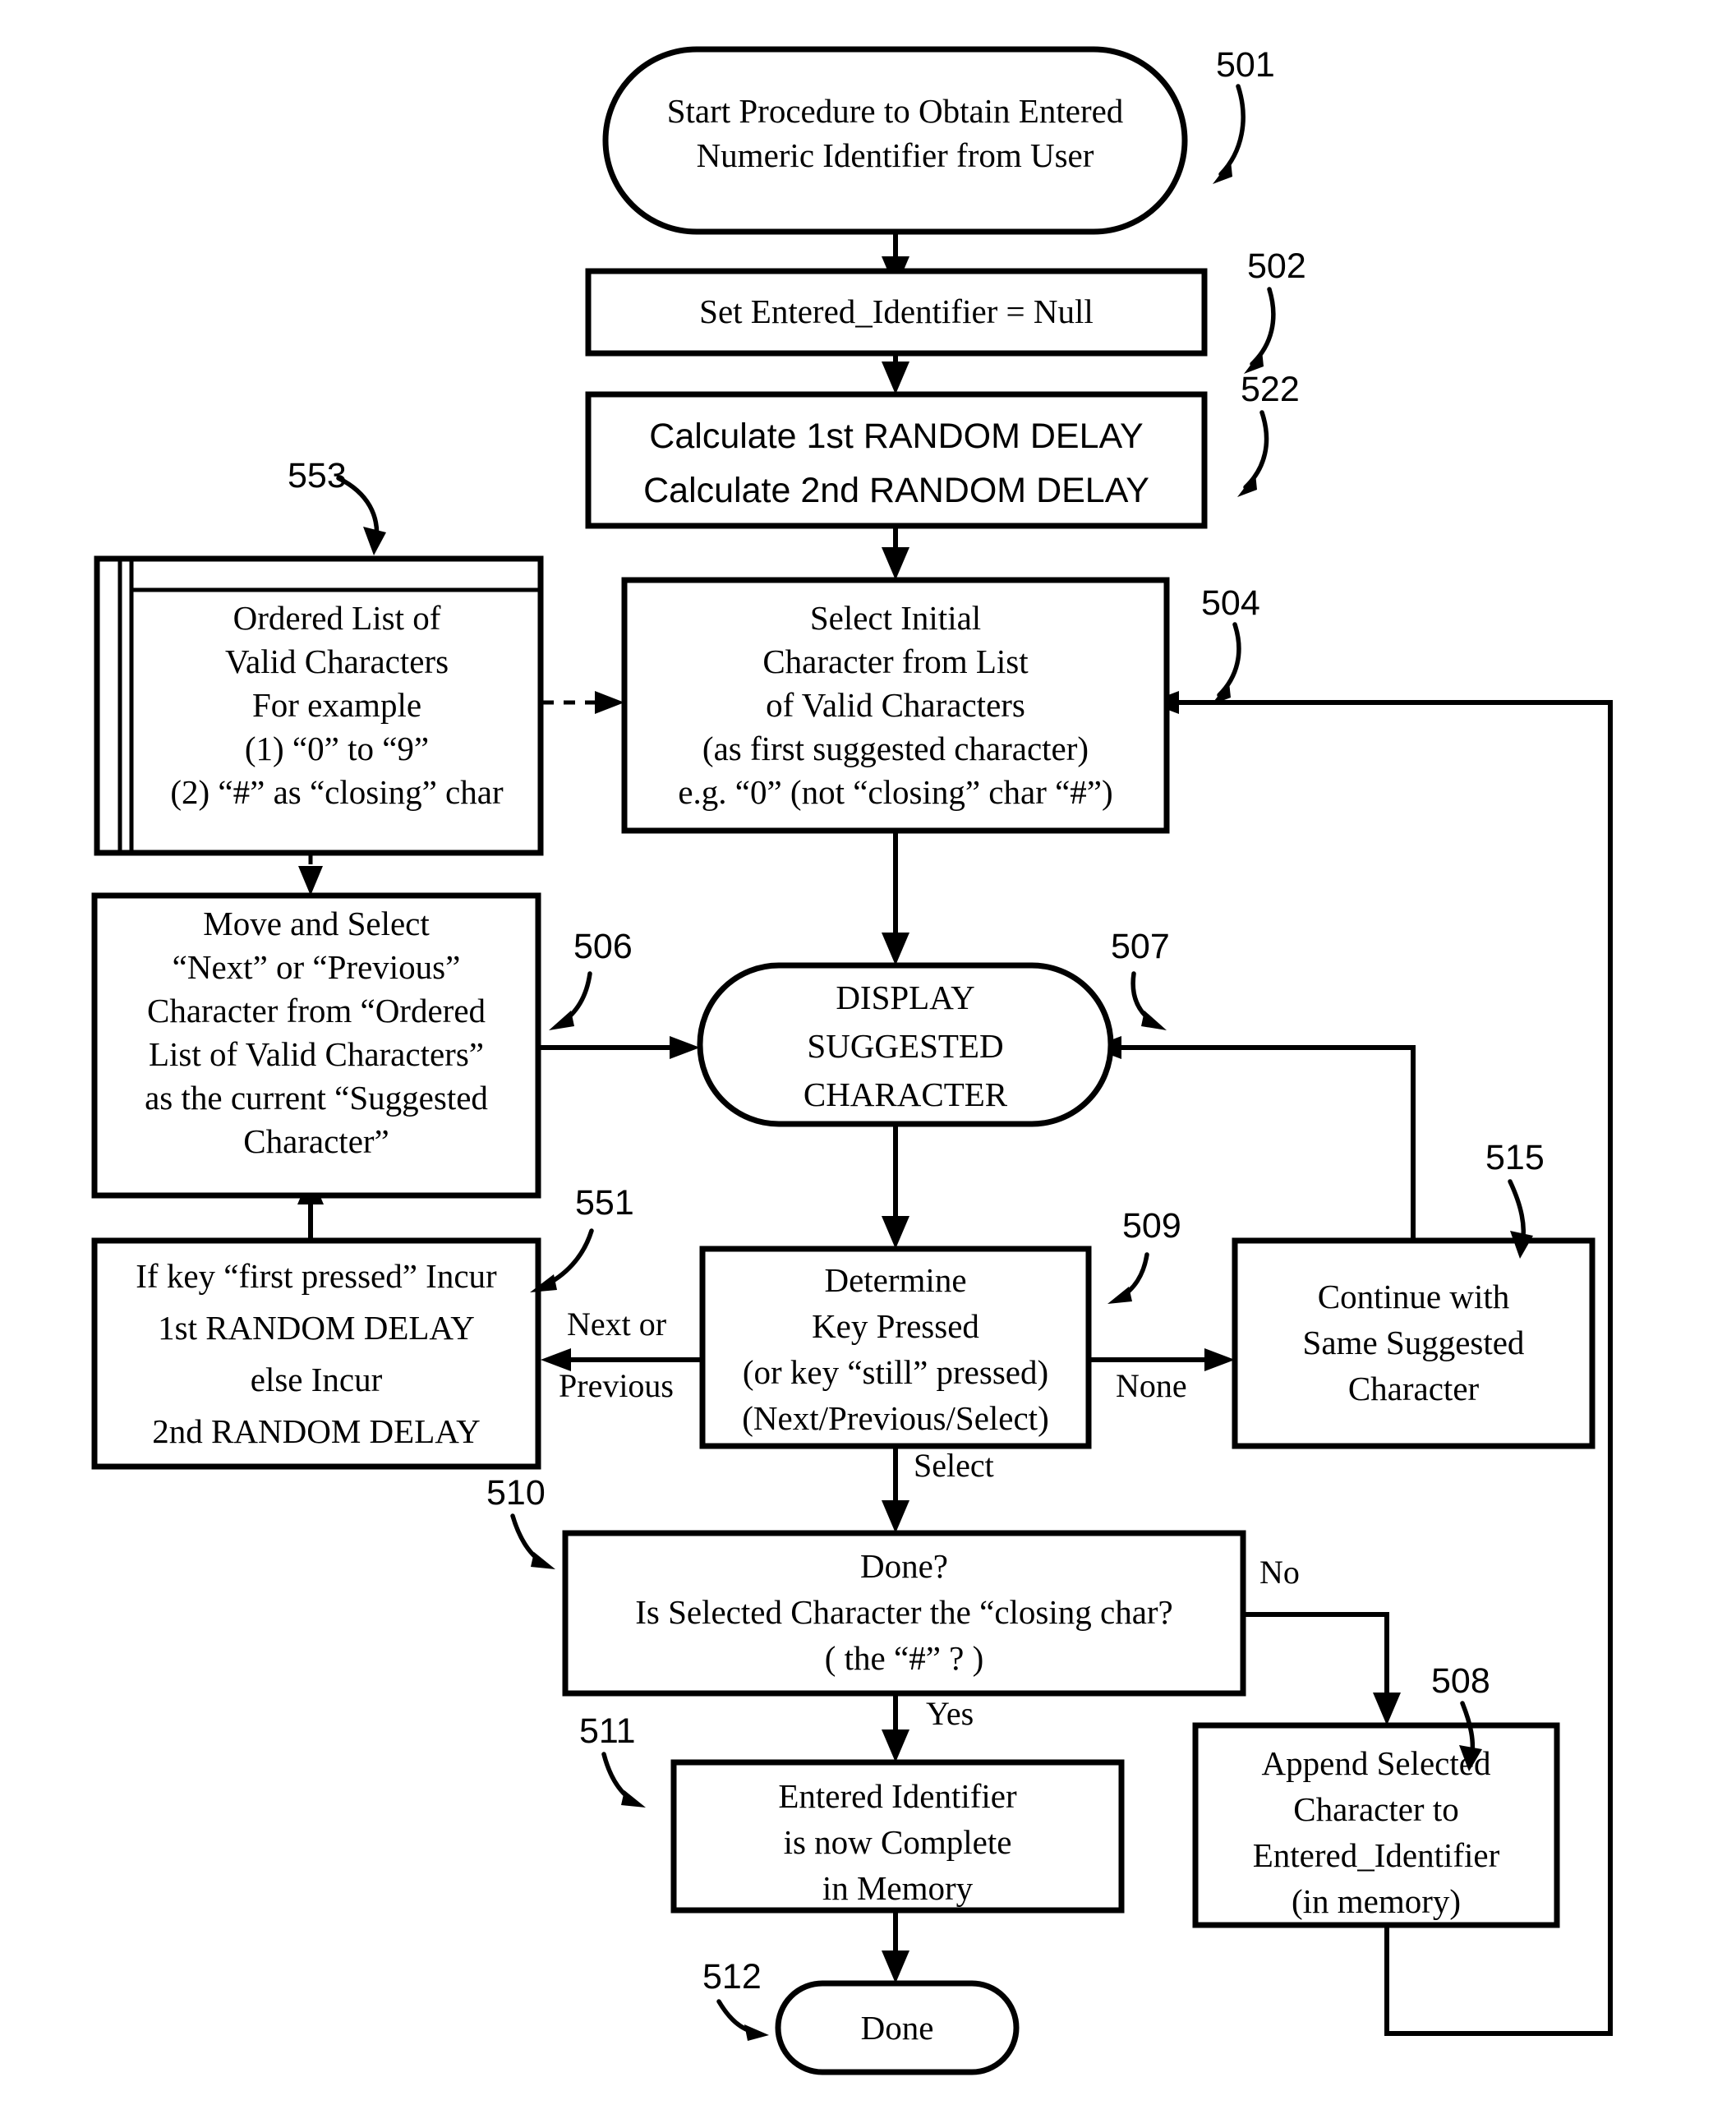 This screenshot has height=2114, width=1736. What do you see at coordinates (897, 2028) in the screenshot?
I see `node-done-end-label: Done` at bounding box center [897, 2028].